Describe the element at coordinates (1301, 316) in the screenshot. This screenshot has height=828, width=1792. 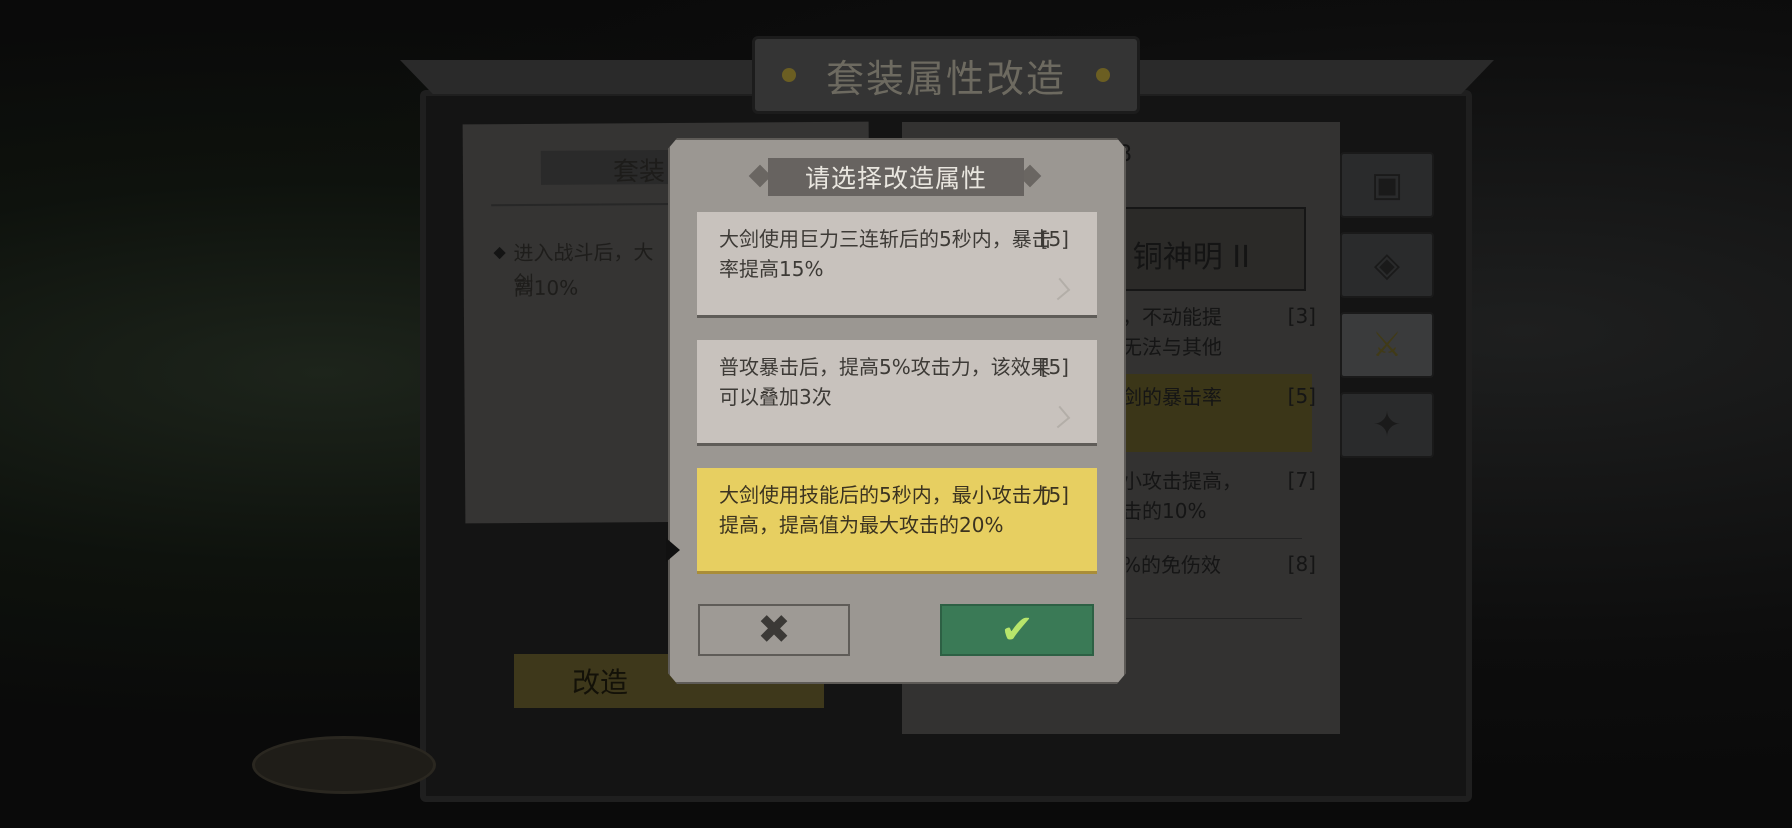
I see `attribute-row-1-level: [3]` at that location.